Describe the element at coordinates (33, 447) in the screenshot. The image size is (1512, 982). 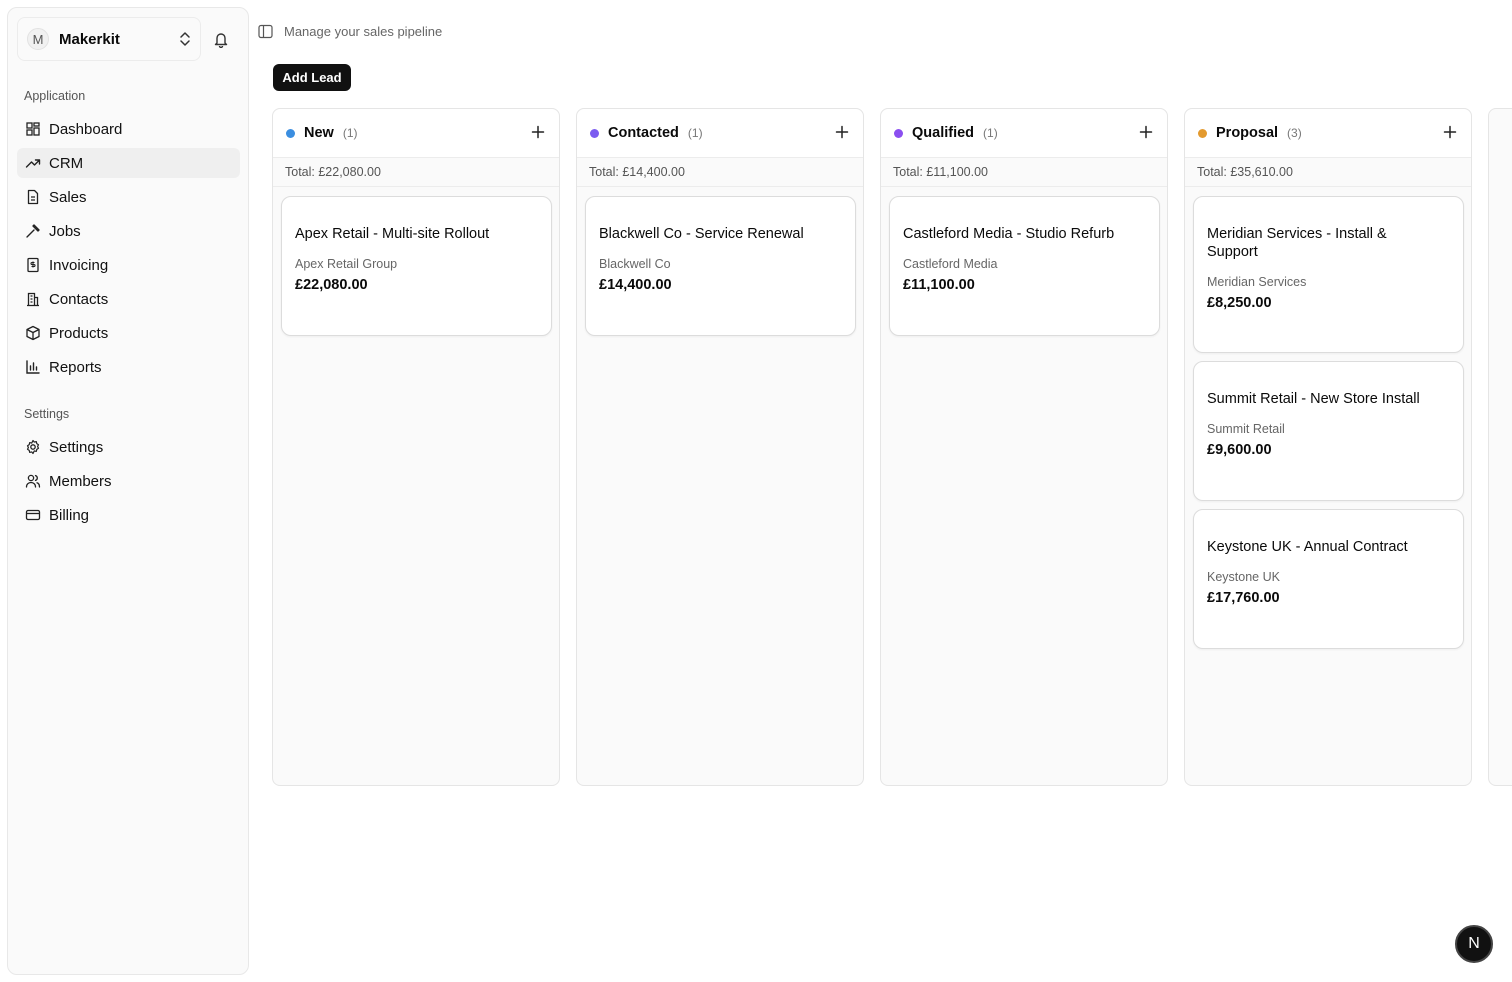
I see `gear-icon` at that location.